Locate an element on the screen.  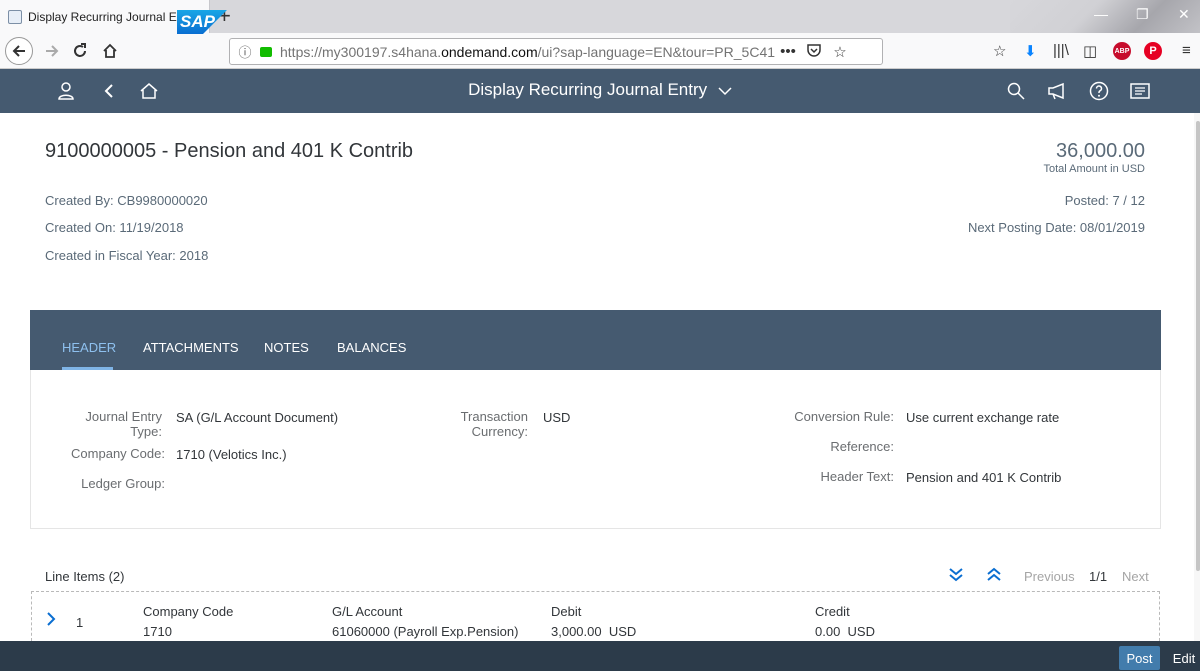
reference-label: Reference: is located at coordinates (862, 446).